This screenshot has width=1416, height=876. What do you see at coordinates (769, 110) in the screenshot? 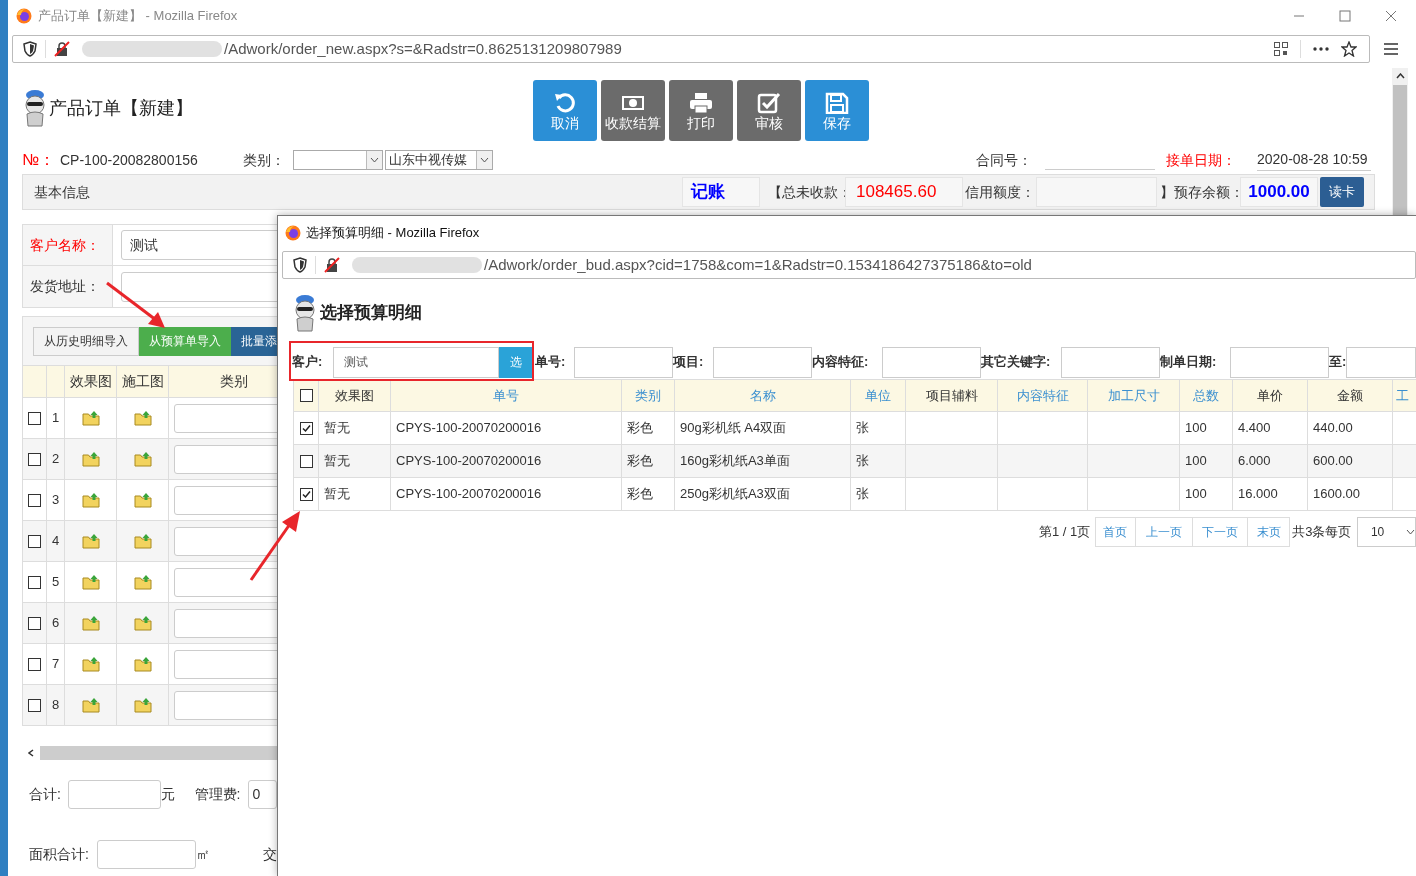
I see `toolbar-button: 审核` at bounding box center [769, 110].